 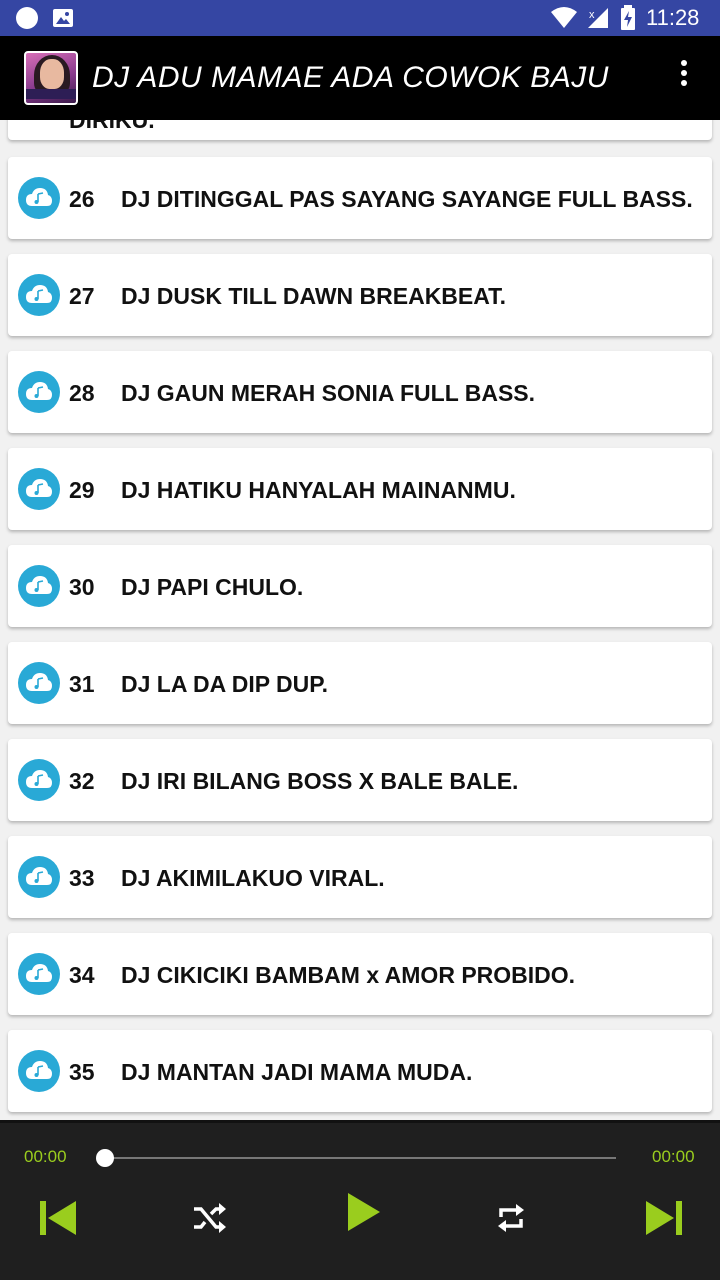 What do you see at coordinates (360, 683) in the screenshot?
I see `list-item: 31 DJ LA DA DIP DUP.` at bounding box center [360, 683].